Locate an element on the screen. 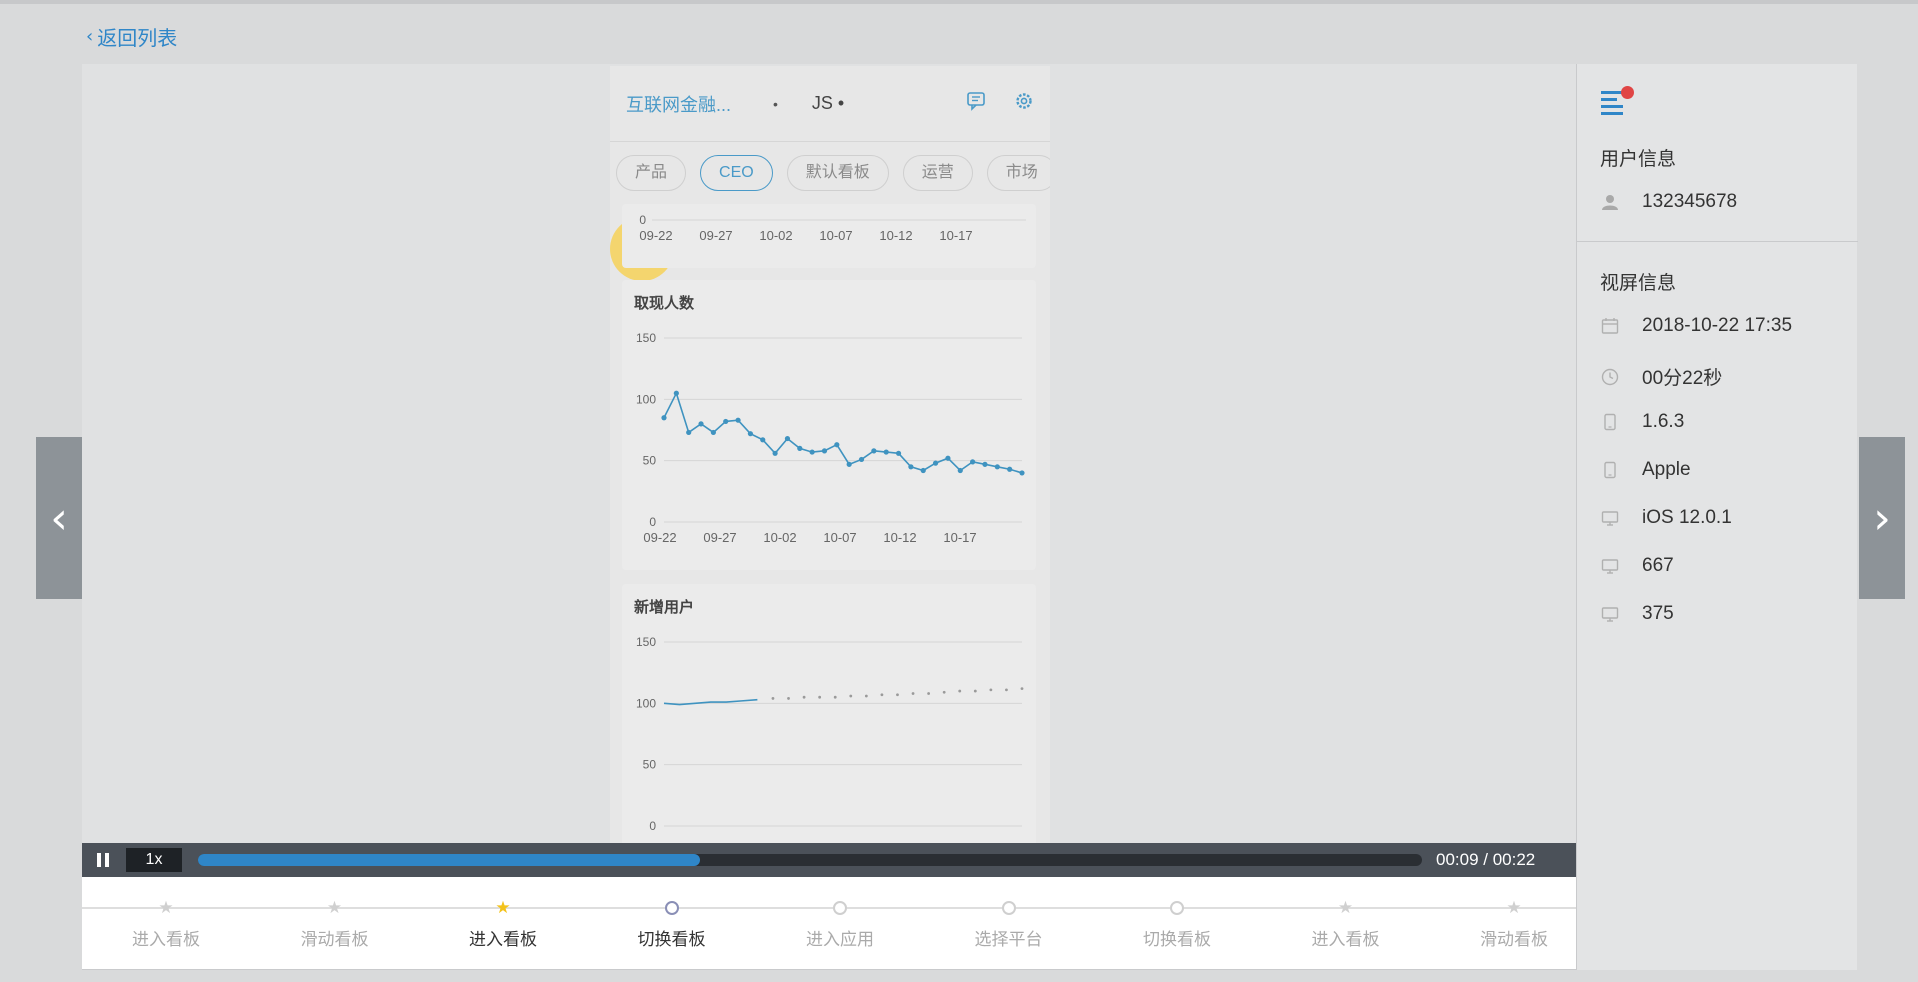 This screenshot has height=982, width=1918. x-tick-label: 10-17 is located at coordinates (955, 235).